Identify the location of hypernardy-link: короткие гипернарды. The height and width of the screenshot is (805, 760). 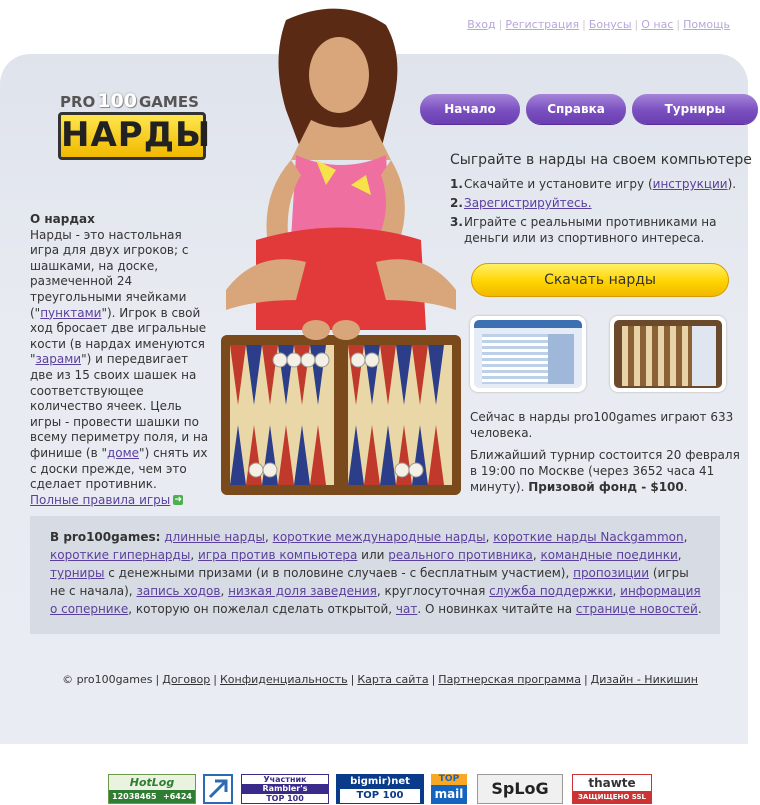
(120, 555).